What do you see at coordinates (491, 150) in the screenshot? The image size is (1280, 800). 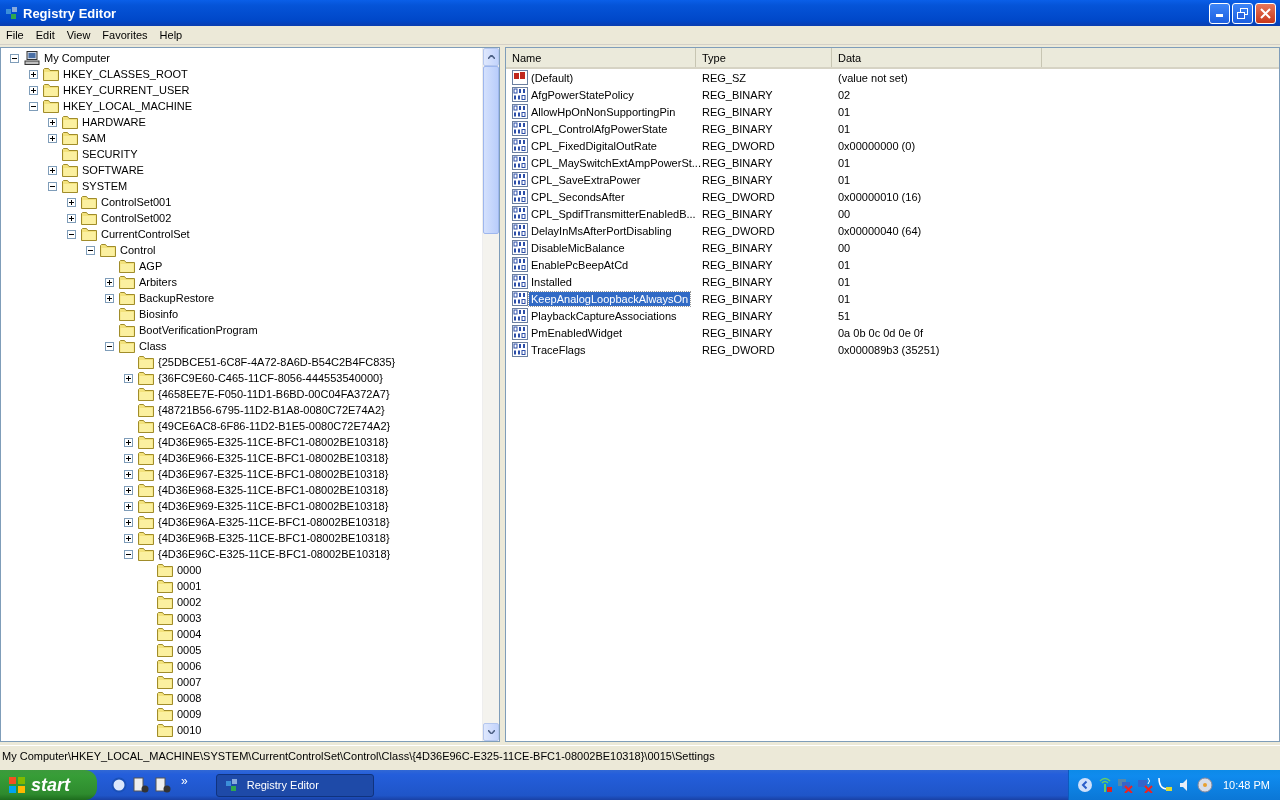 I see `scroll-thumb` at bounding box center [491, 150].